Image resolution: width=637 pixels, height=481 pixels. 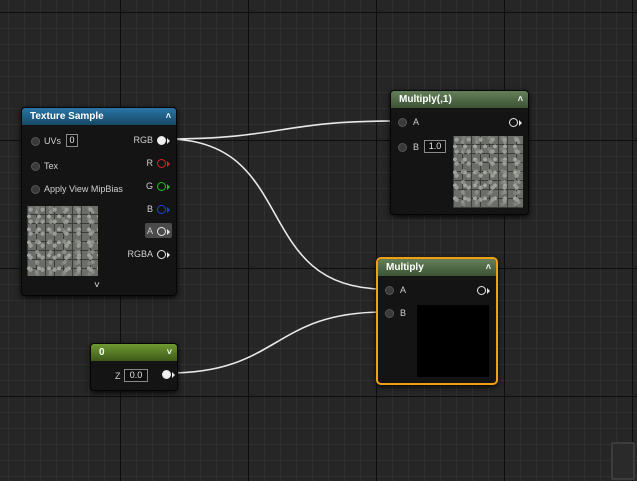 What do you see at coordinates (453, 341) in the screenshot?
I see `multiply-preview` at bounding box center [453, 341].